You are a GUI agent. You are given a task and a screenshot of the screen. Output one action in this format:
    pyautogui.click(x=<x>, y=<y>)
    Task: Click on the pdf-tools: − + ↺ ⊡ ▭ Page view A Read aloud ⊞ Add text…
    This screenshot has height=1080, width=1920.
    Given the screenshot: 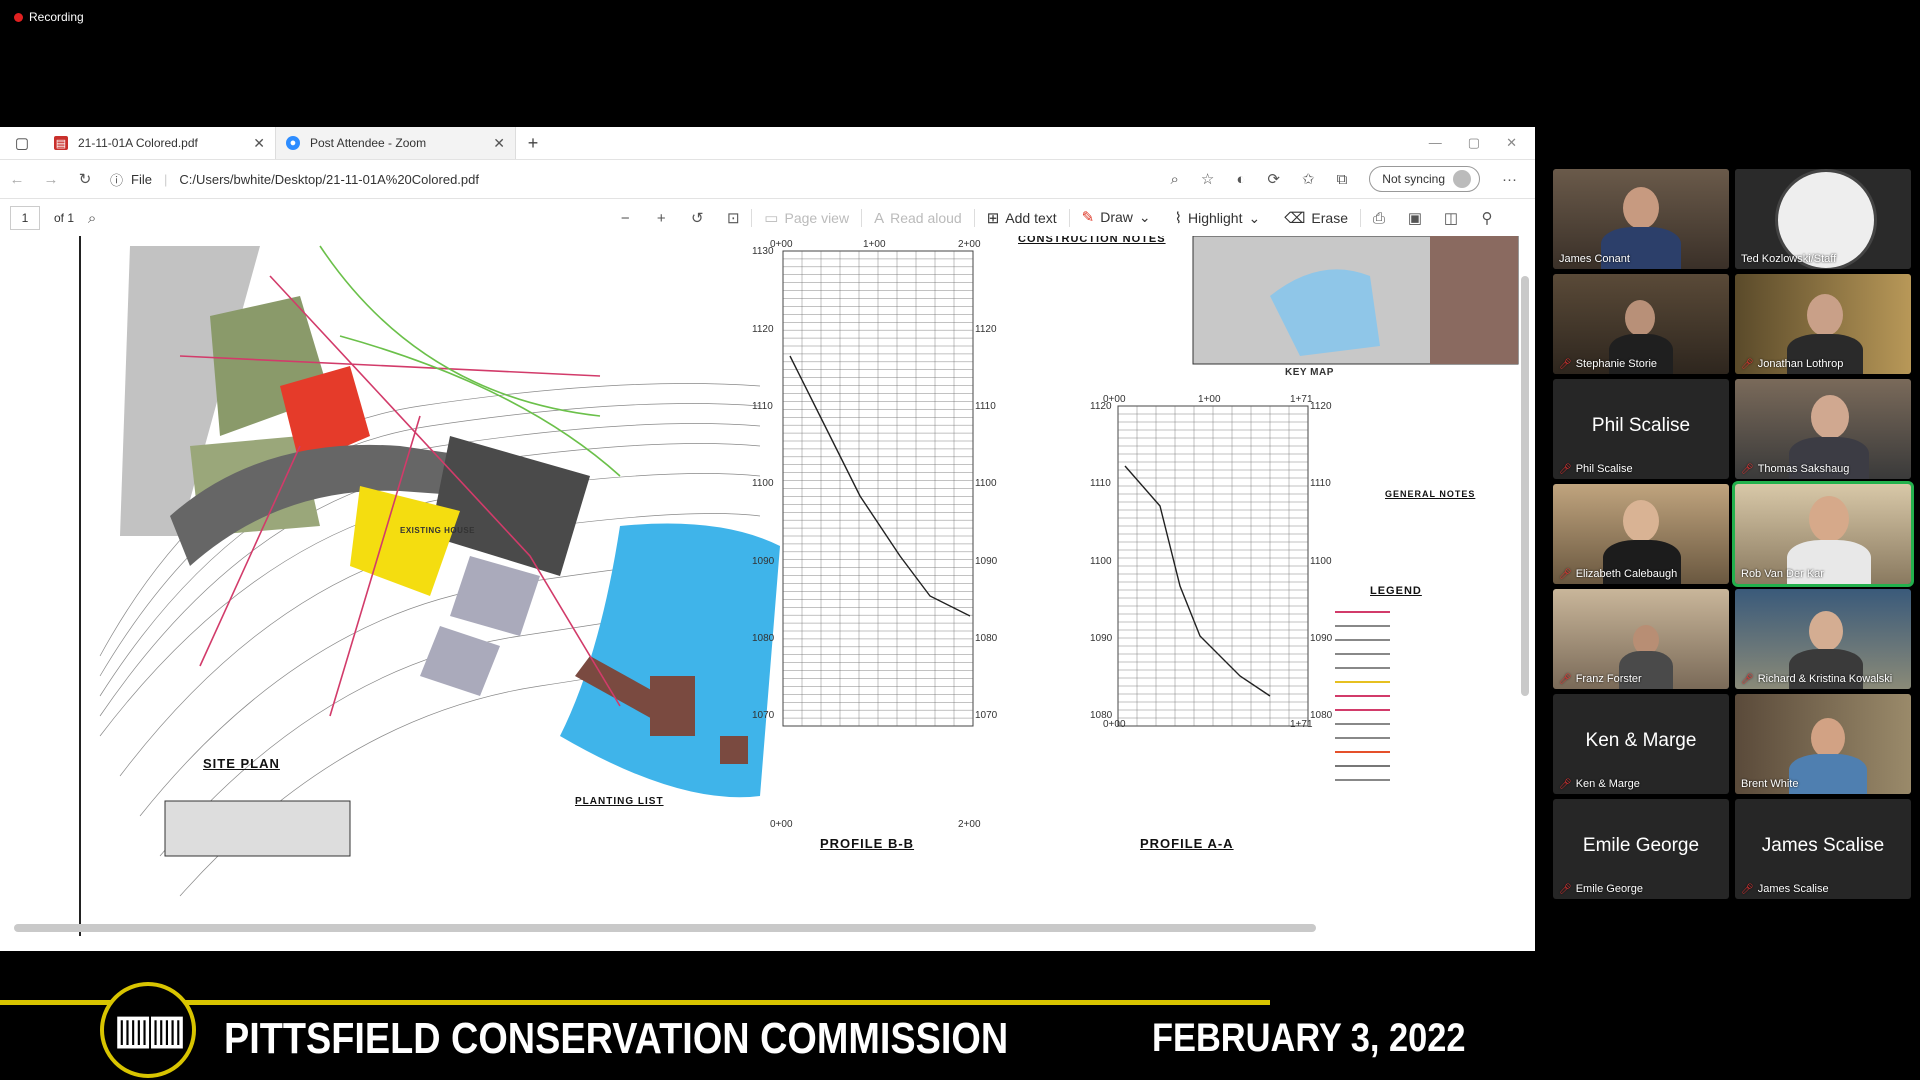 What is the action you would take?
    pyautogui.click(x=1056, y=218)
    